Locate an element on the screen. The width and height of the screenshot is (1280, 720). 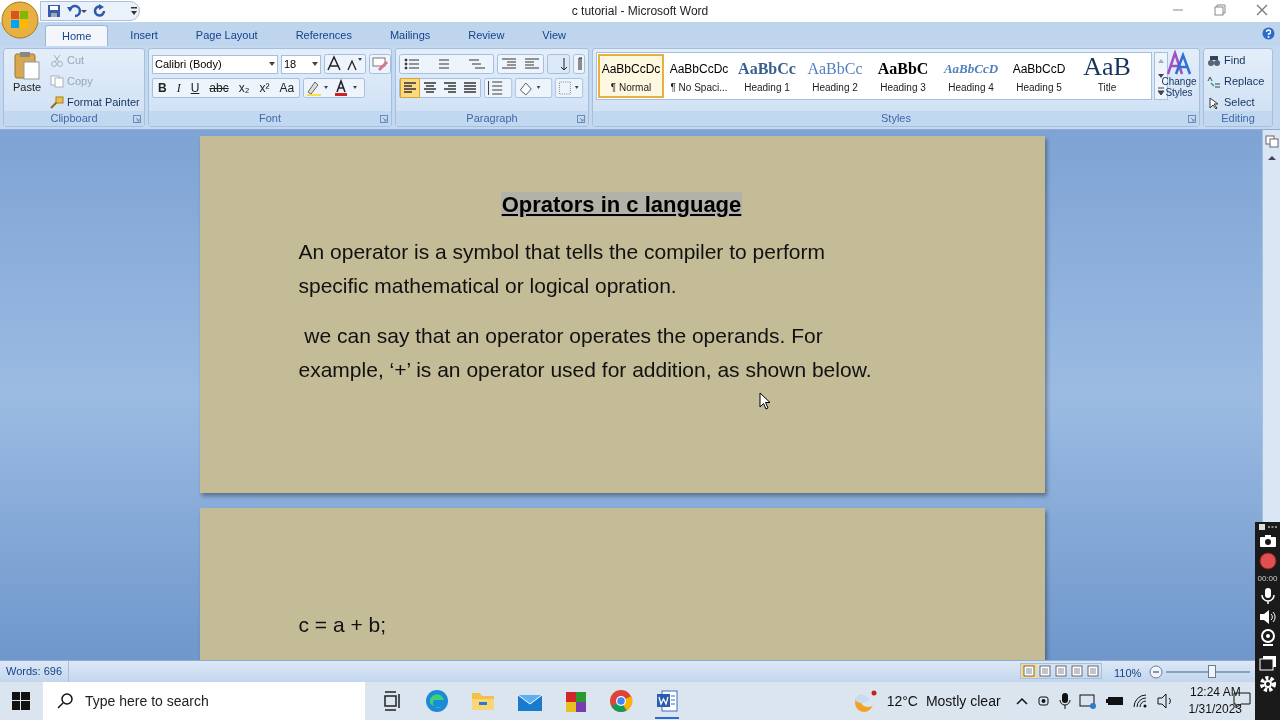
font-size-field: 18 is located at coordinates (301, 64).